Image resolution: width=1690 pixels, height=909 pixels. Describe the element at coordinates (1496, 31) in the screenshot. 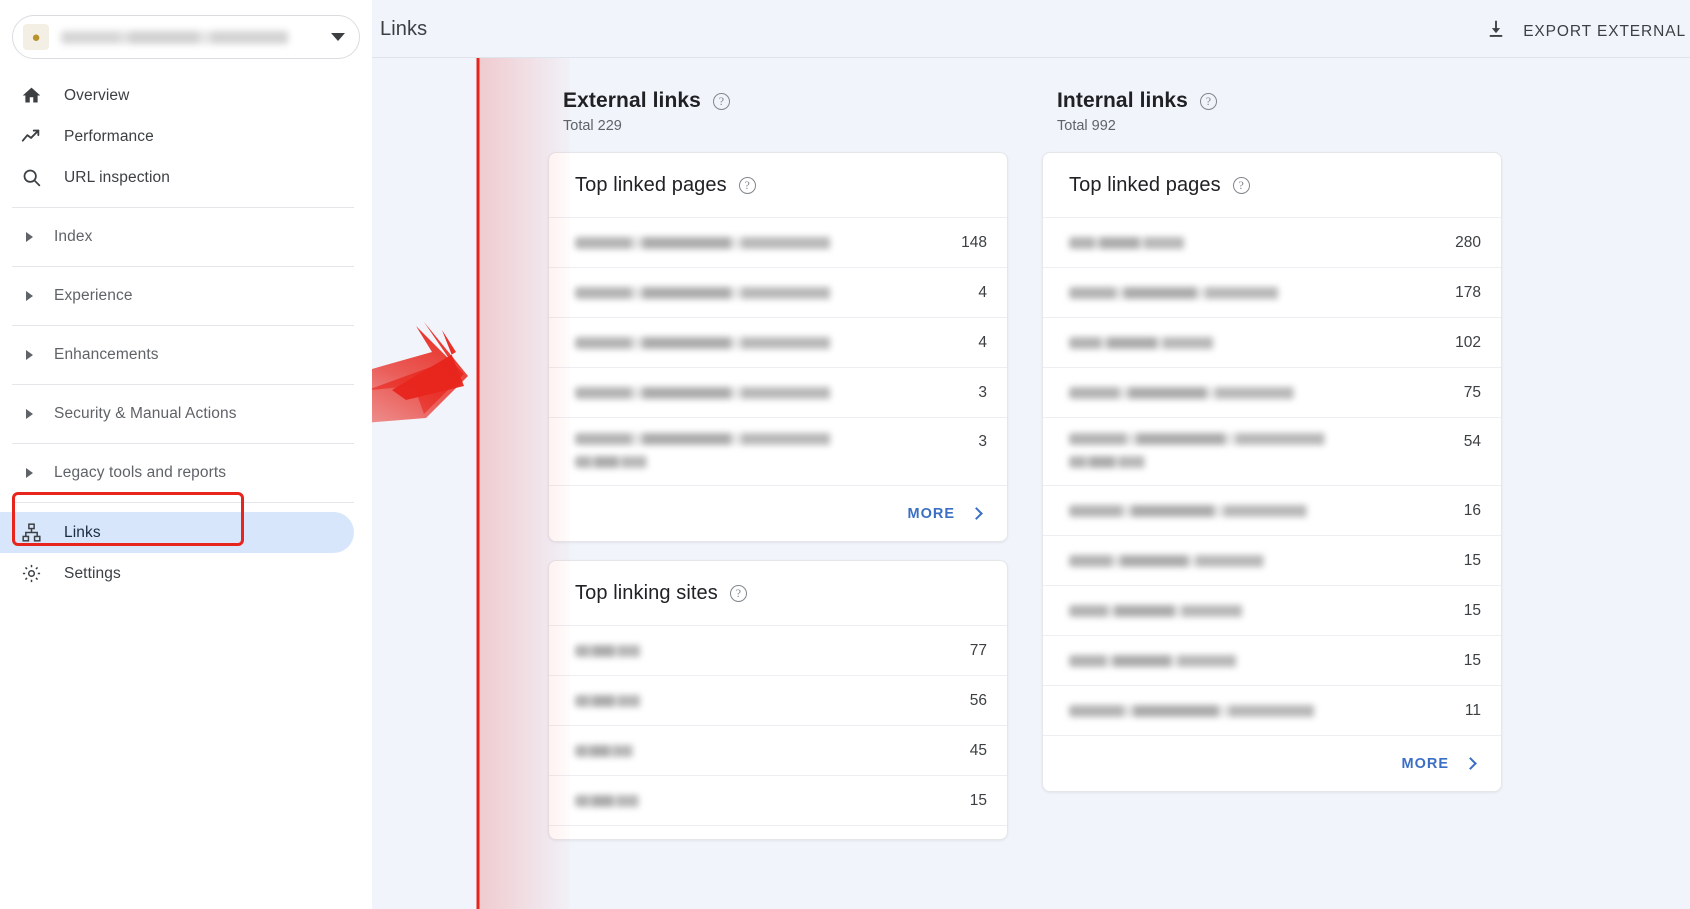

I see `download-icon` at that location.